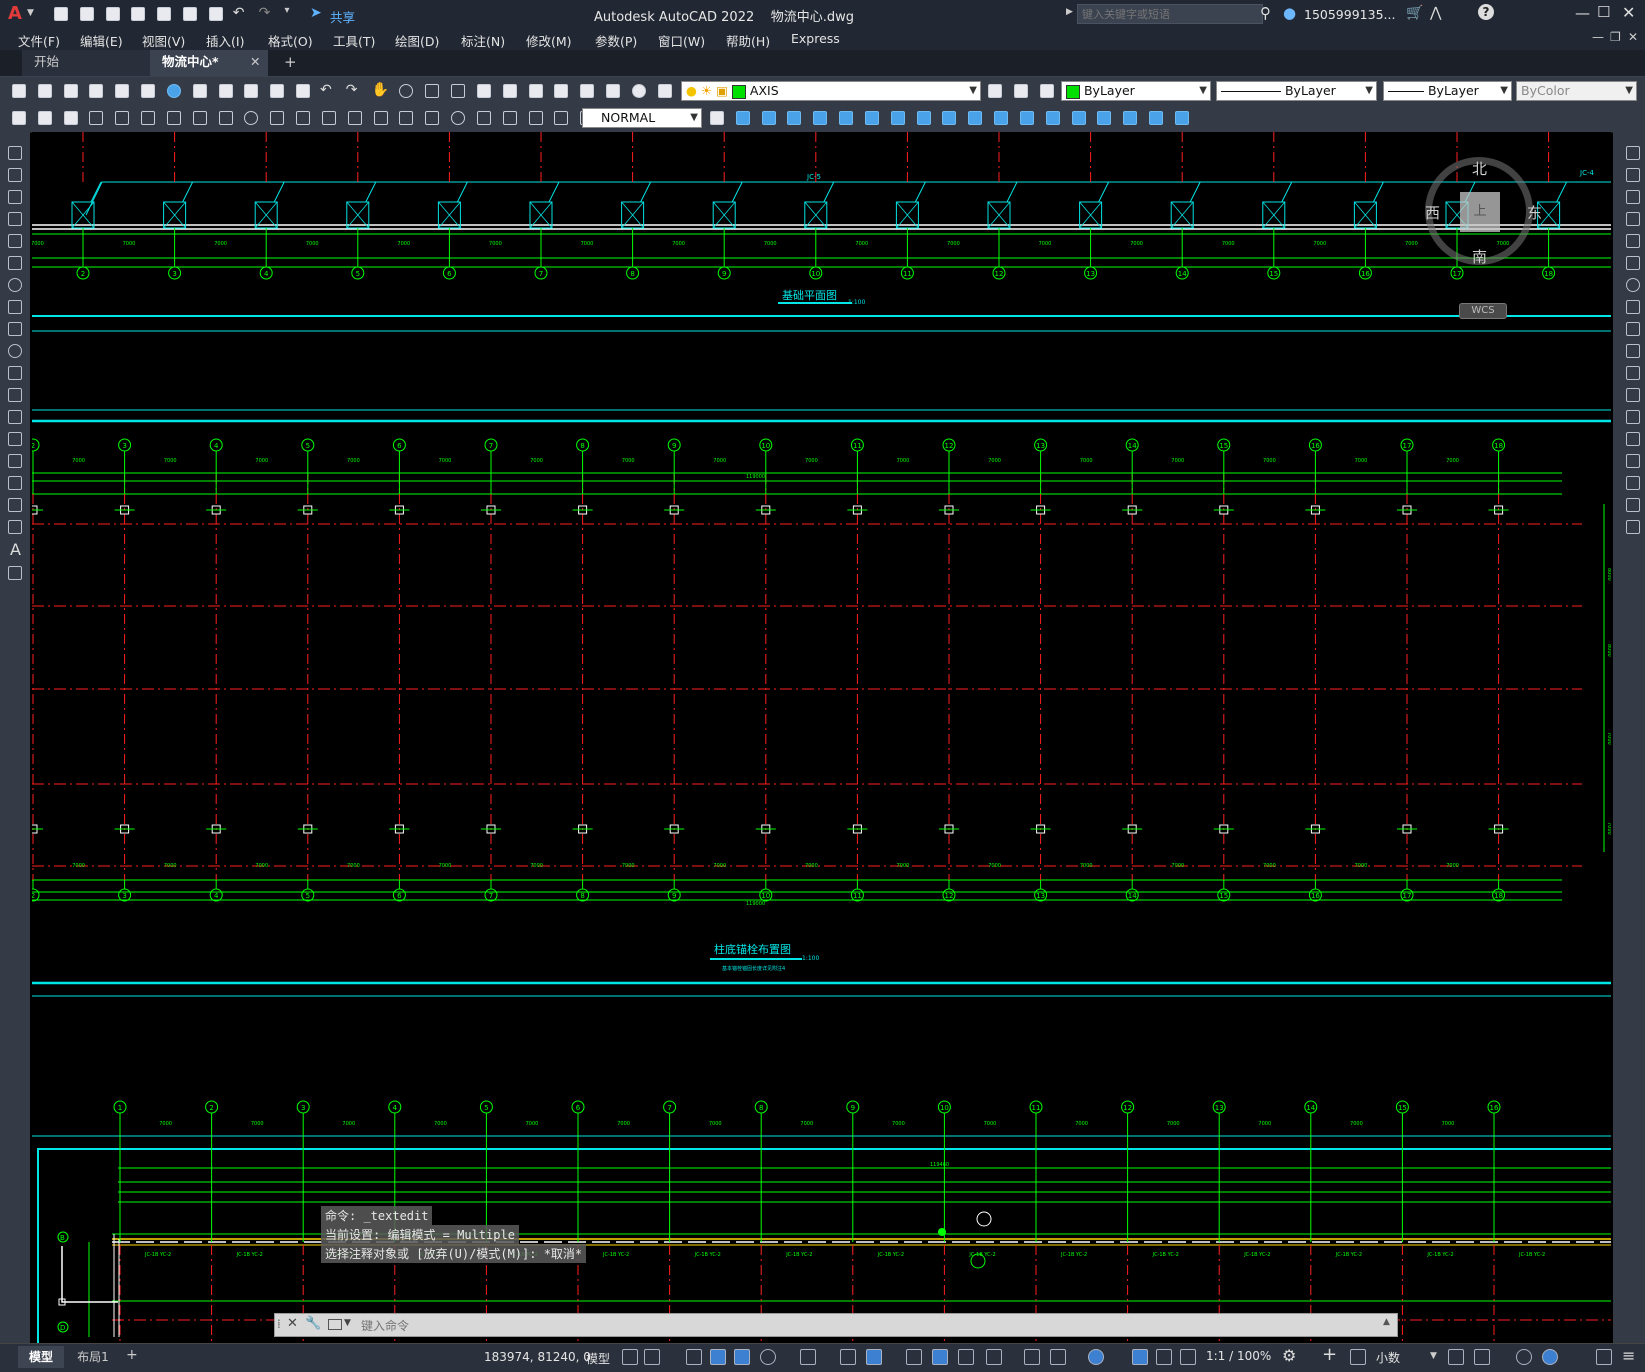  Describe the element at coordinates (1021, 91) in the screenshot. I see `layer-previous-icon` at that location.